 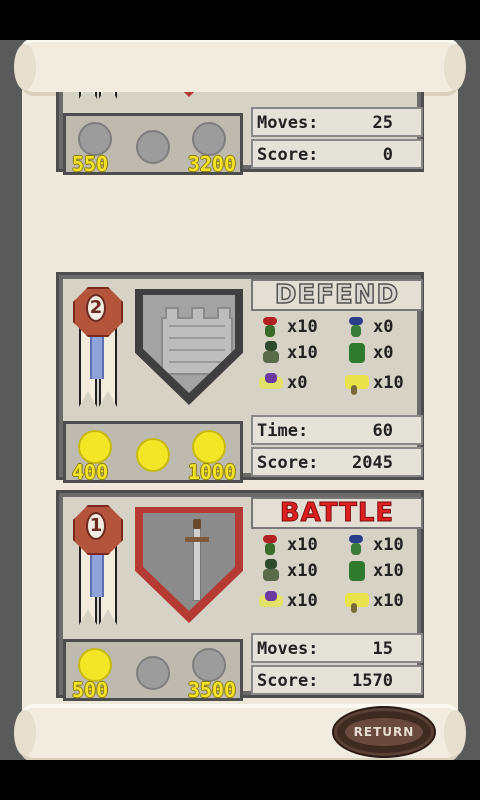 What do you see at coordinates (293, 383) in the screenshot?
I see `enemy-purple-spider: x0` at bounding box center [293, 383].